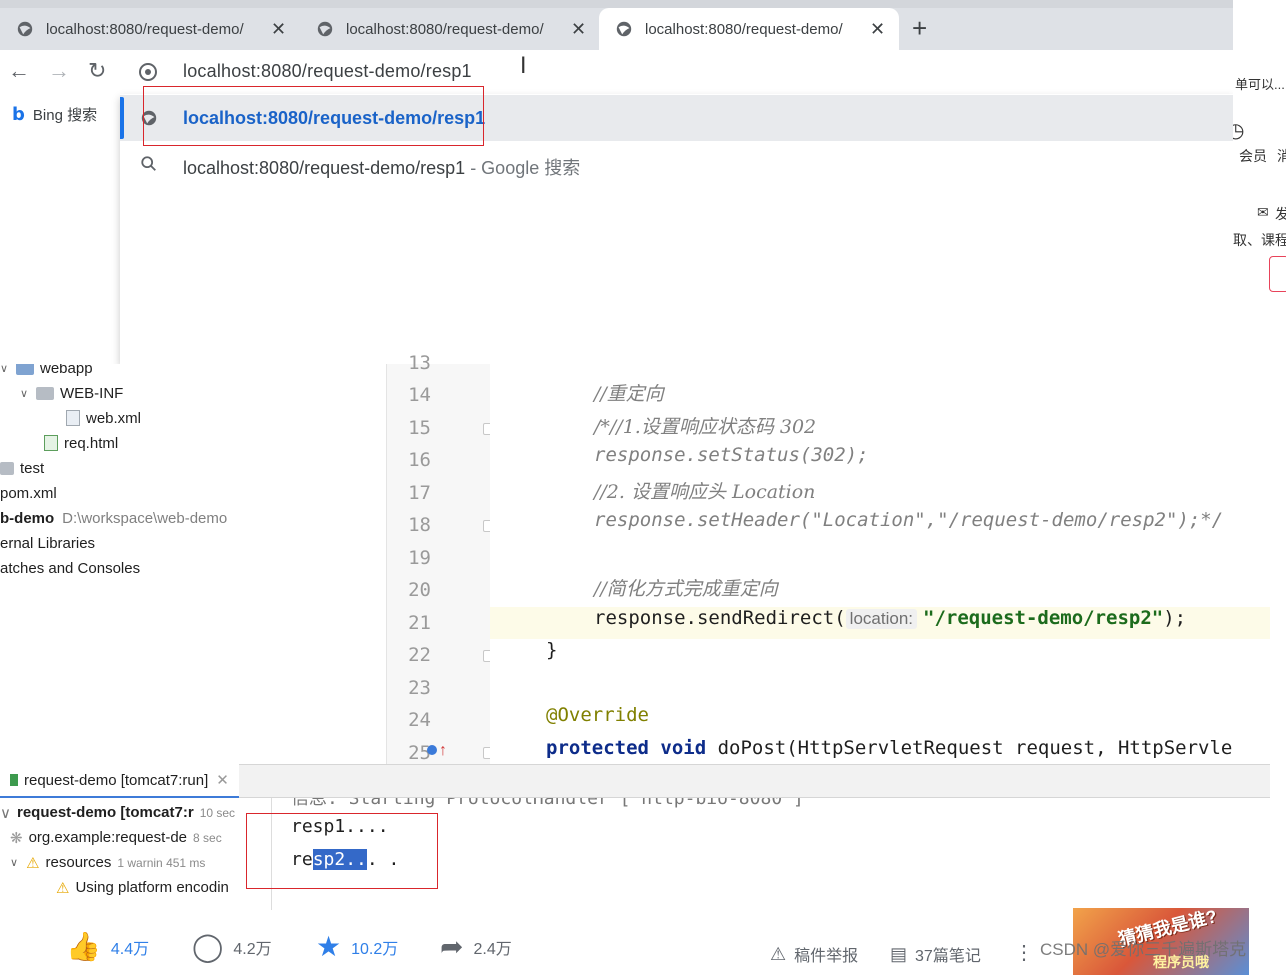  Describe the element at coordinates (419, 590) in the screenshot. I see `line-number: 20` at that location.